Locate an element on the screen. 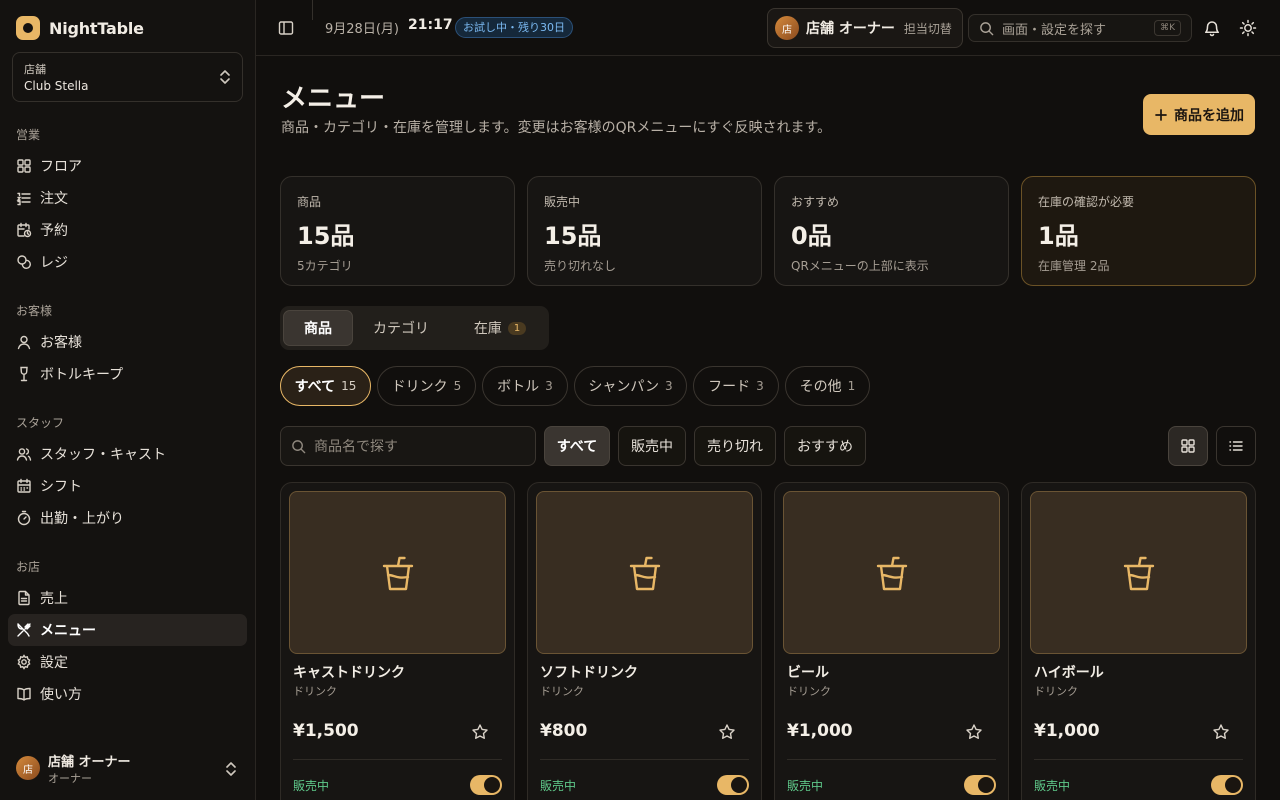  gear-icon is located at coordinates (24, 662).